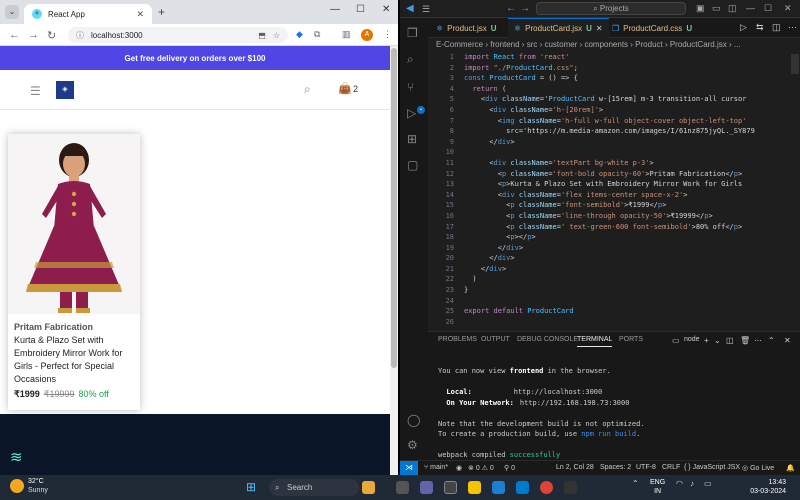 The image size is (800, 500). Describe the element at coordinates (498, 487) in the screenshot. I see `edge-icon` at that location.